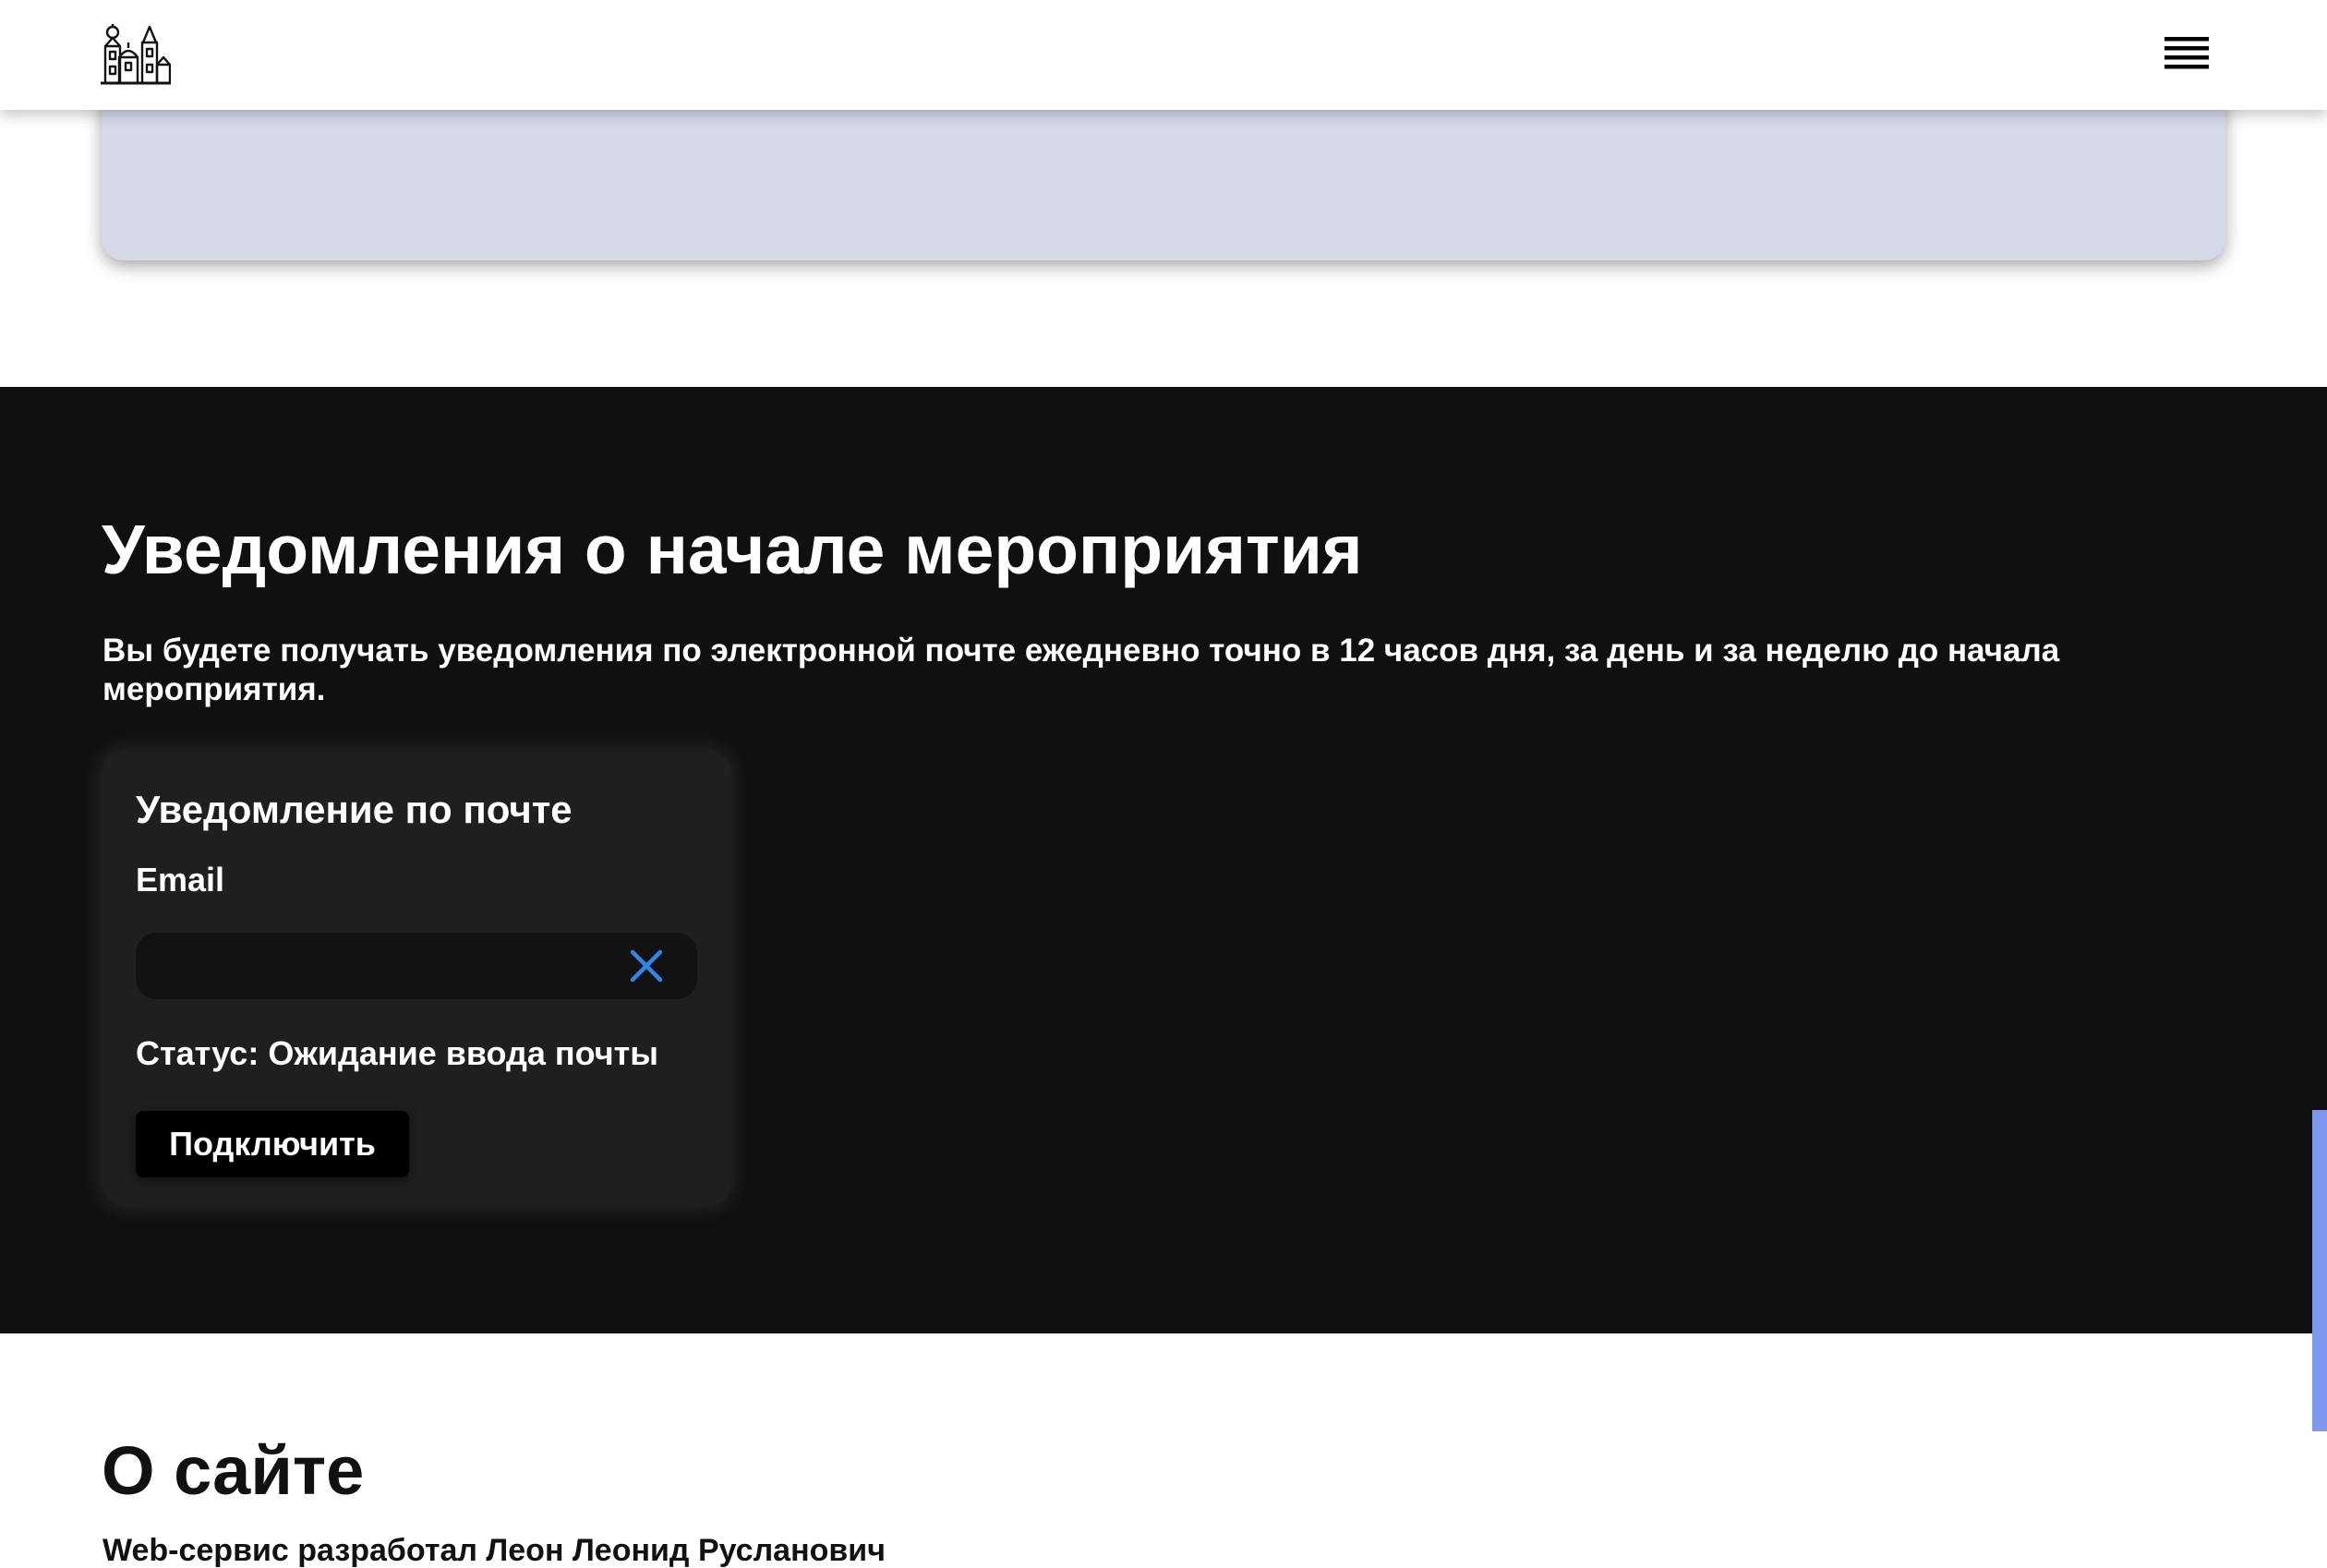 Image resolution: width=2327 pixels, height=1568 pixels. Describe the element at coordinates (2319, 1271) in the screenshot. I see `scrollbar-thumb` at that location.